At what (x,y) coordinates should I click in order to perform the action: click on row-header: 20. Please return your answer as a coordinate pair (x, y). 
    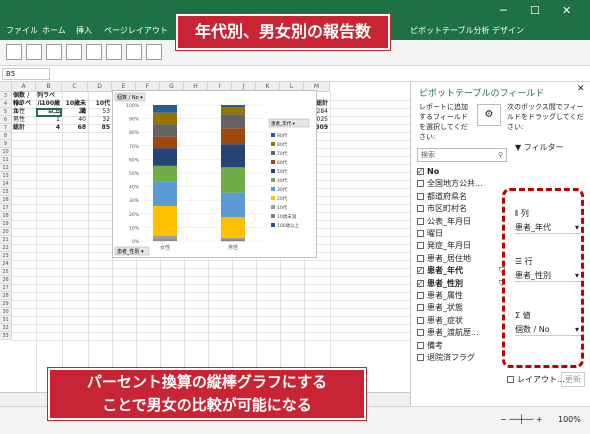
    Looking at the image, I should click on (6, 232).